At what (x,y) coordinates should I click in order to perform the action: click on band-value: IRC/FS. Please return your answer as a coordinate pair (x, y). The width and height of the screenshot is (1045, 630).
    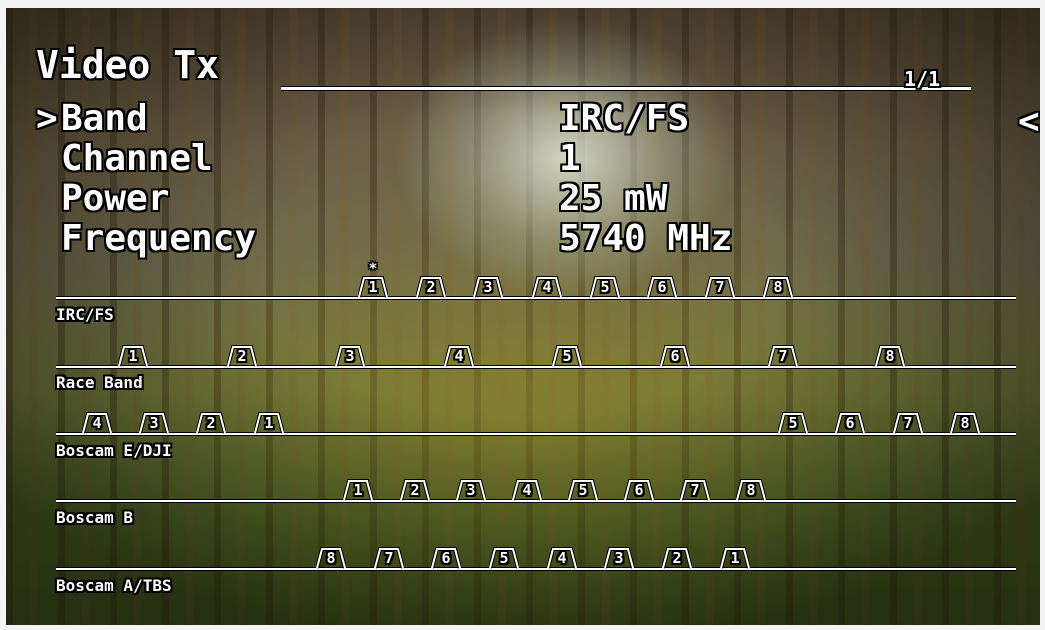
    Looking at the image, I should click on (624, 119).